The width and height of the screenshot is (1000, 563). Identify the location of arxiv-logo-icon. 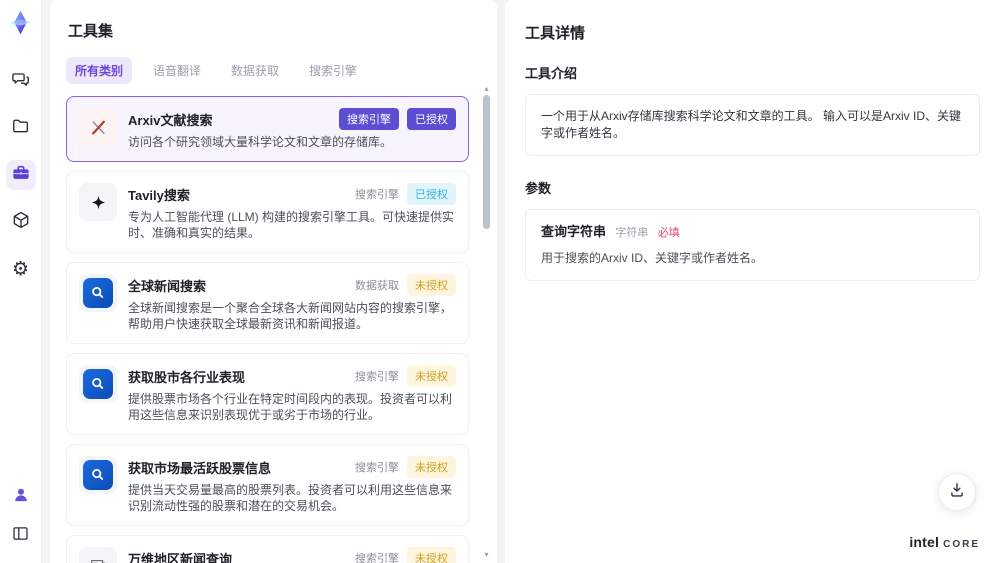
(98, 127).